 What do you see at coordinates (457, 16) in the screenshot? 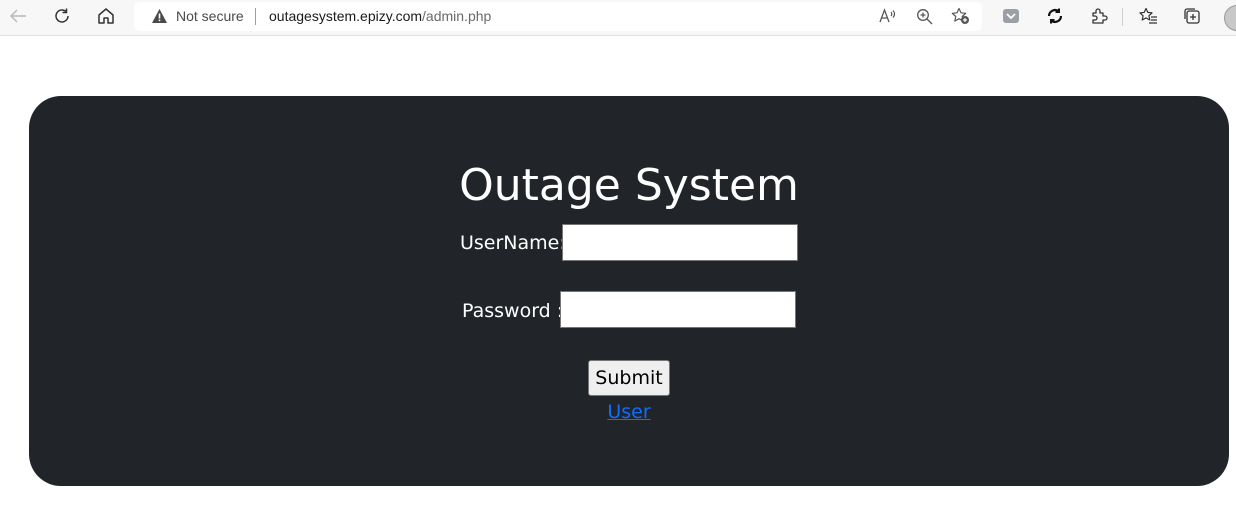
I see `url-path: /admin.php` at bounding box center [457, 16].